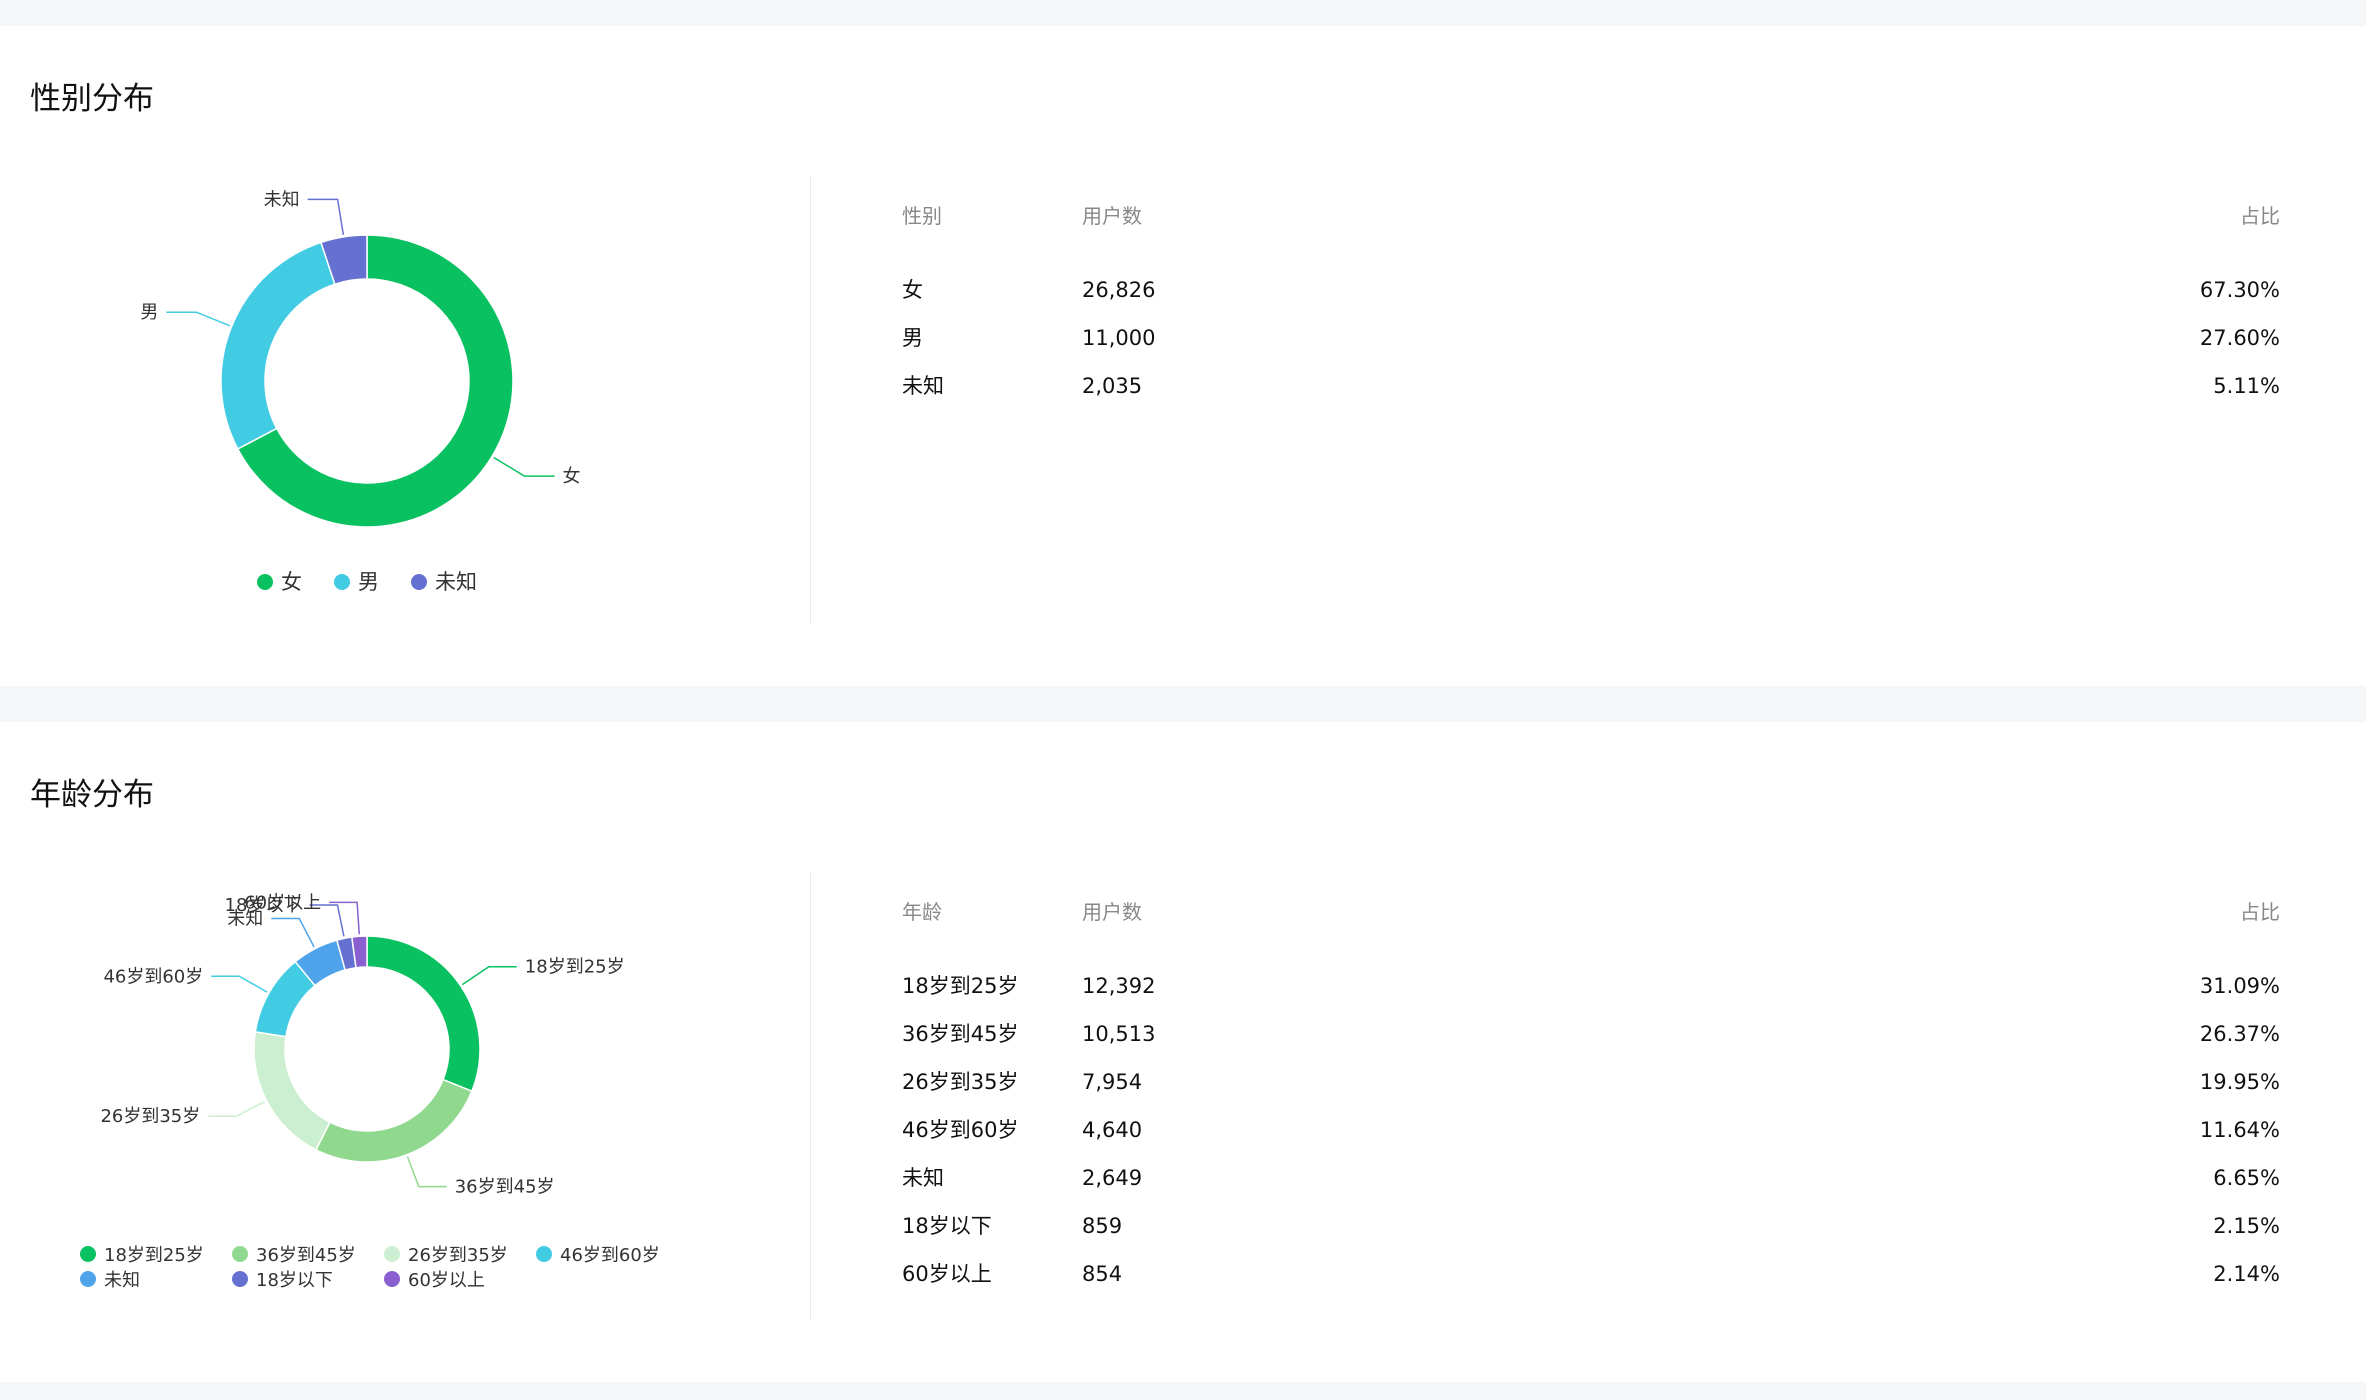  I want to click on table-cell: 2,035, so click(1112, 386).